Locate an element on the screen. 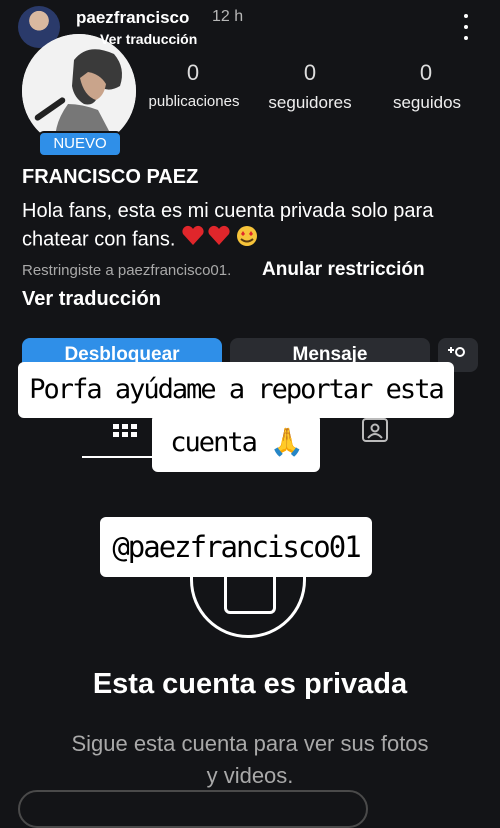  hearts-emoji-icon is located at coordinates (221, 240).